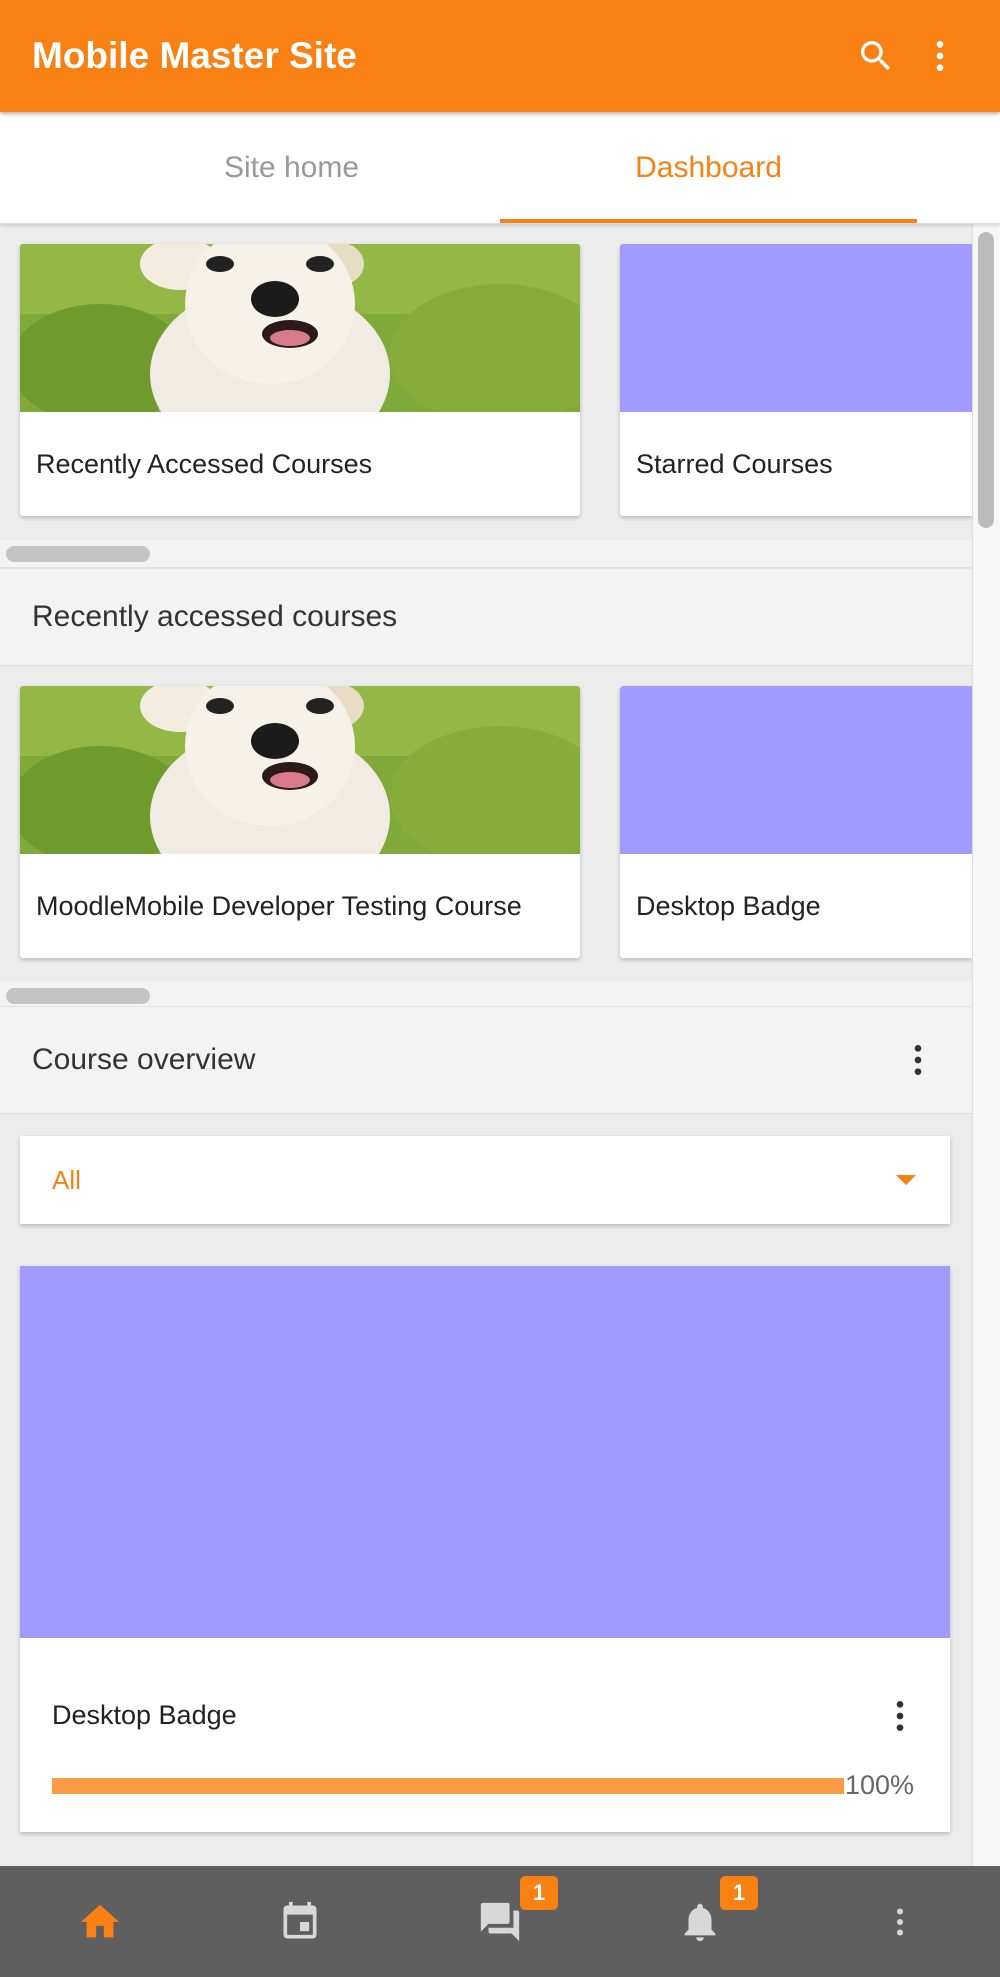 The width and height of the screenshot is (1000, 1977). What do you see at coordinates (500, 56) in the screenshot?
I see `app-header: Mobile Master Site` at bounding box center [500, 56].